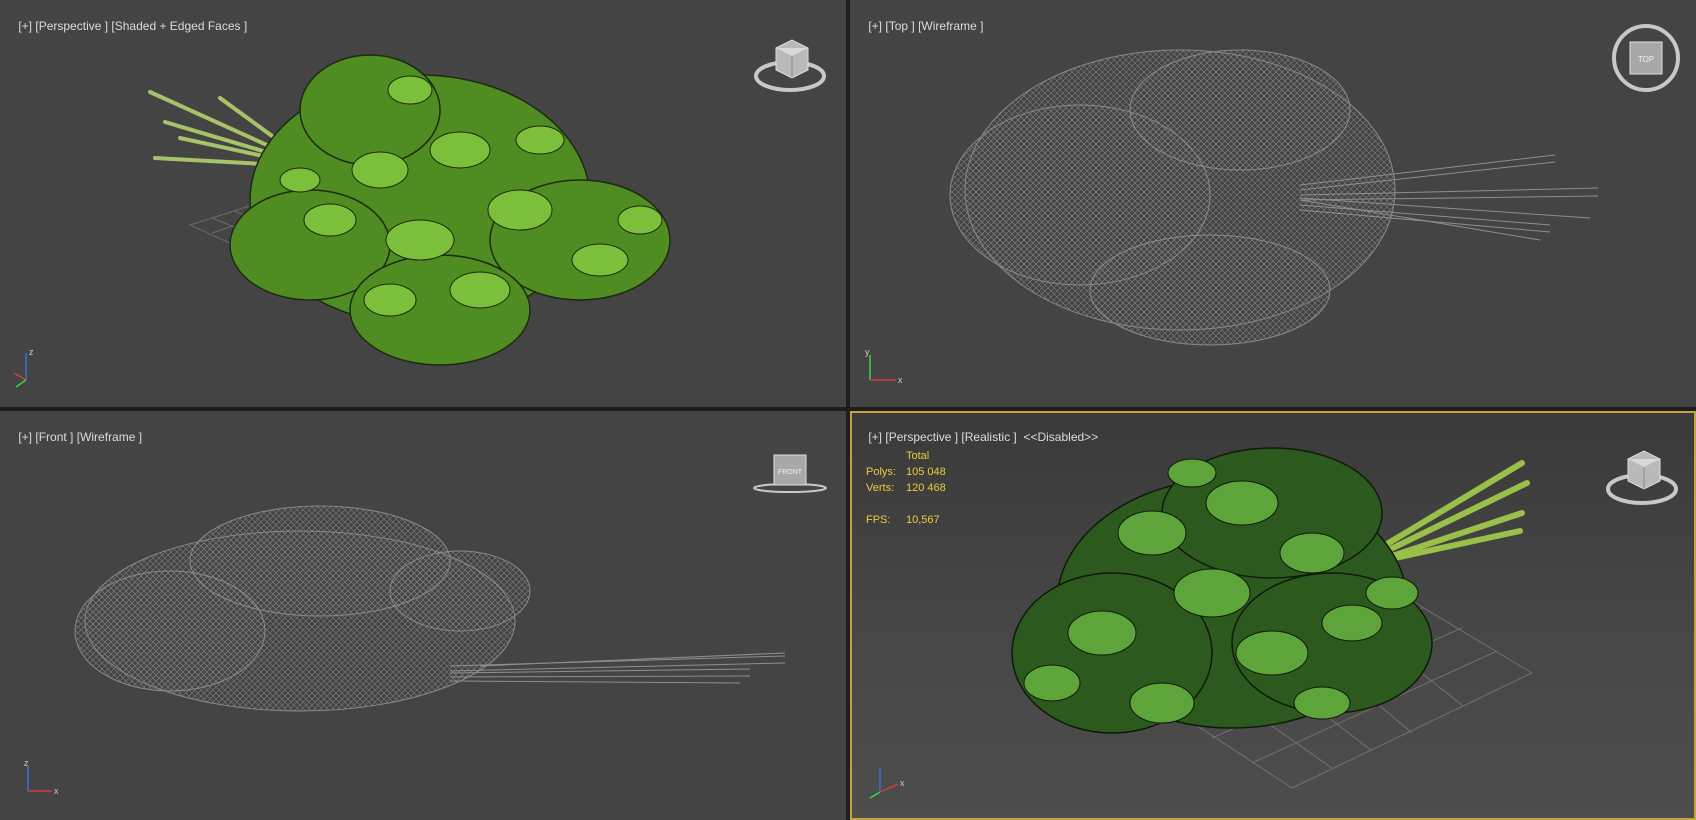  I want to click on viewcube: TOP, so click(1646, 58).